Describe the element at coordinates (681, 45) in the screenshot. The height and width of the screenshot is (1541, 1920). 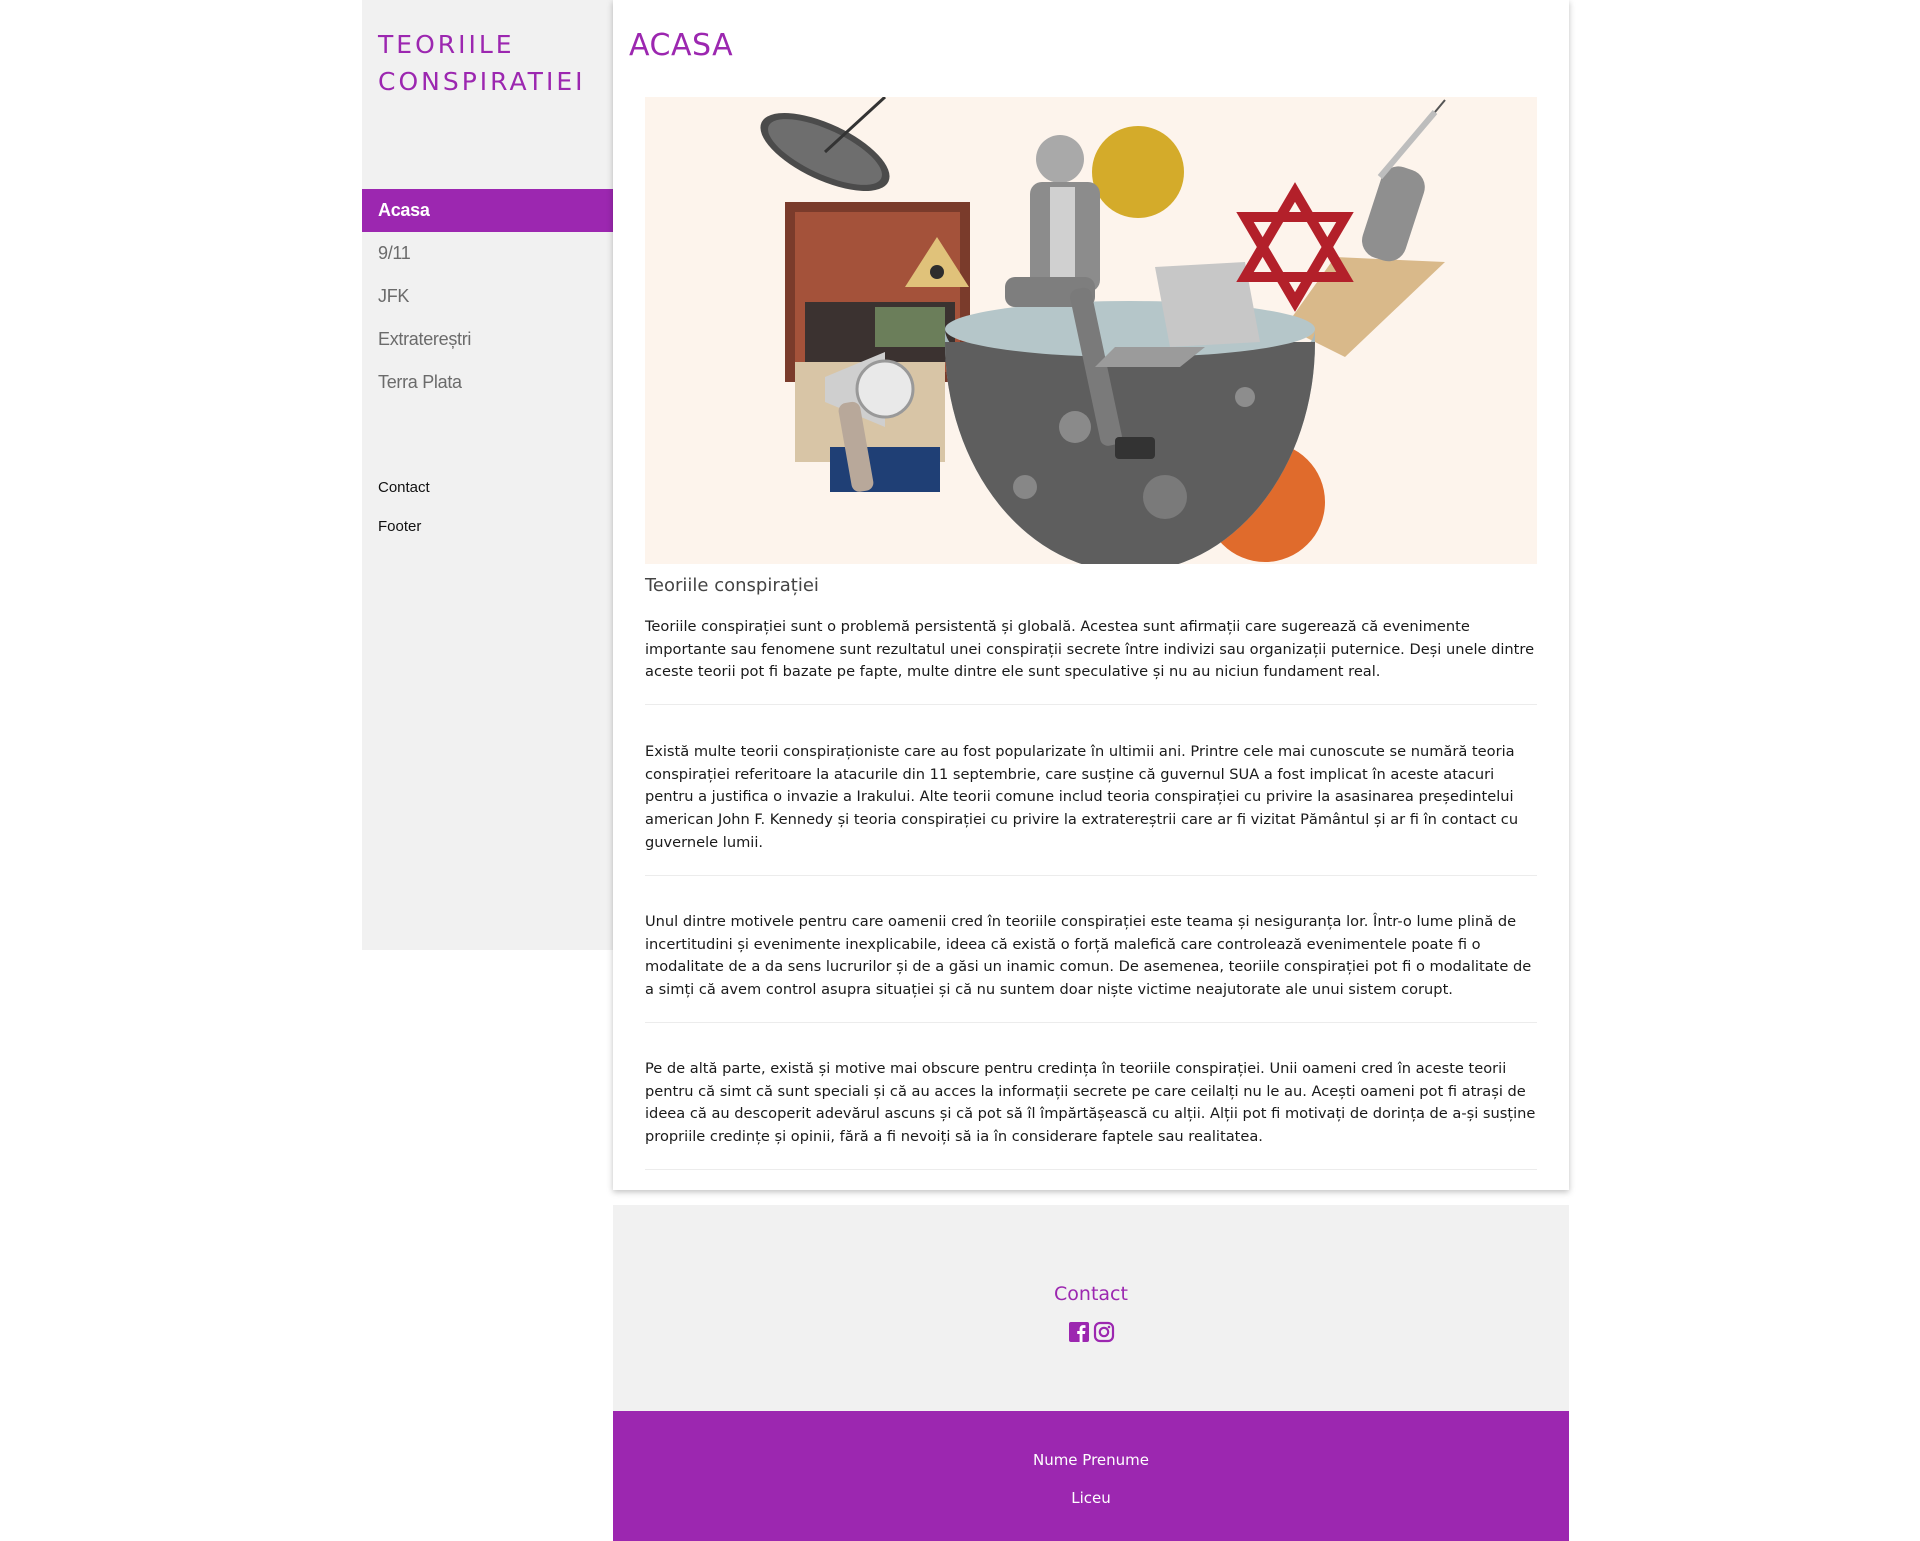
I see `page-title: ACASA` at that location.